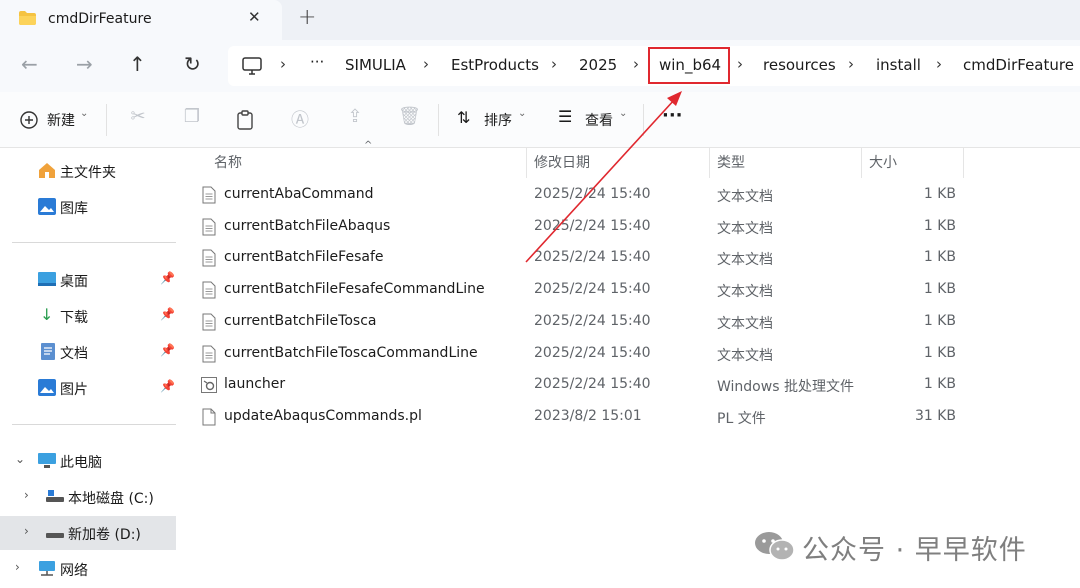  What do you see at coordinates (775, 546) in the screenshot?
I see `wechat-logo-icon` at bounding box center [775, 546].